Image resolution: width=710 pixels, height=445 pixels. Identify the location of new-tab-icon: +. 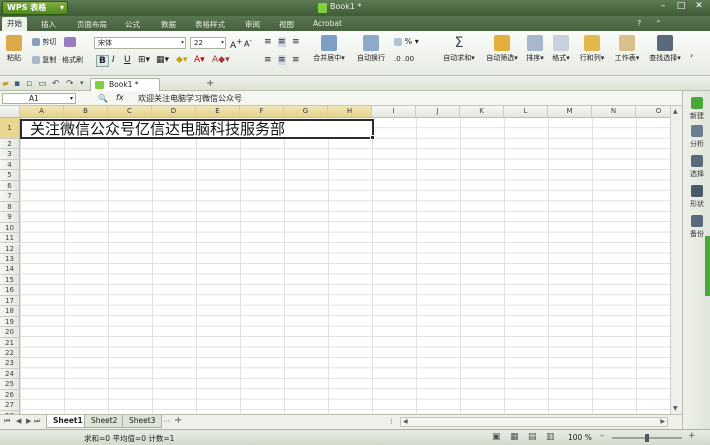
(210, 83).